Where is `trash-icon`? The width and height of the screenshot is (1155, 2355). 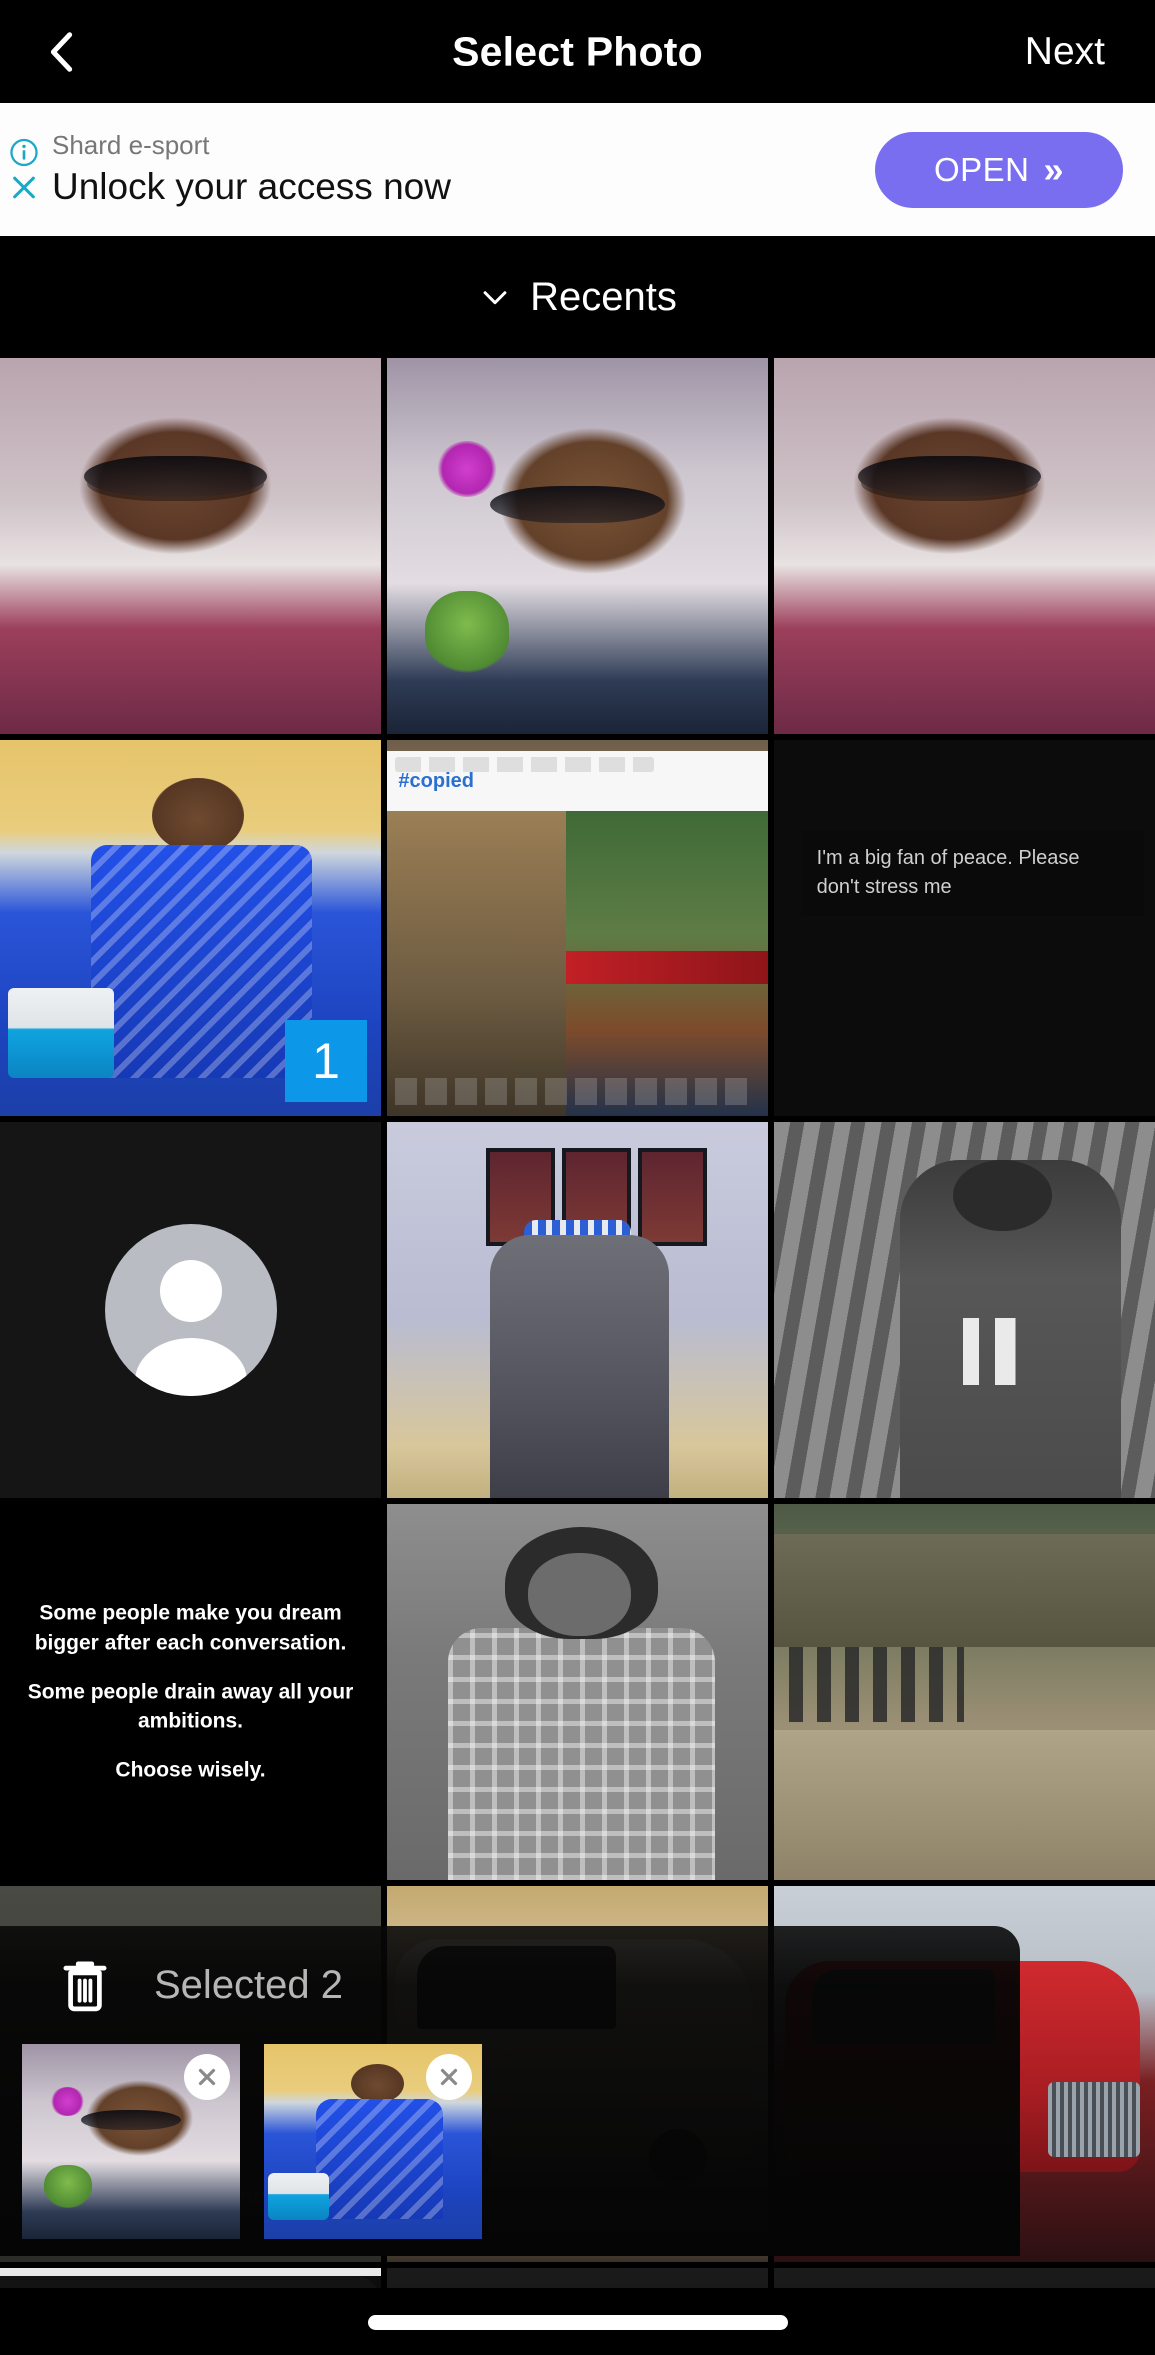 trash-icon is located at coordinates (85, 1985).